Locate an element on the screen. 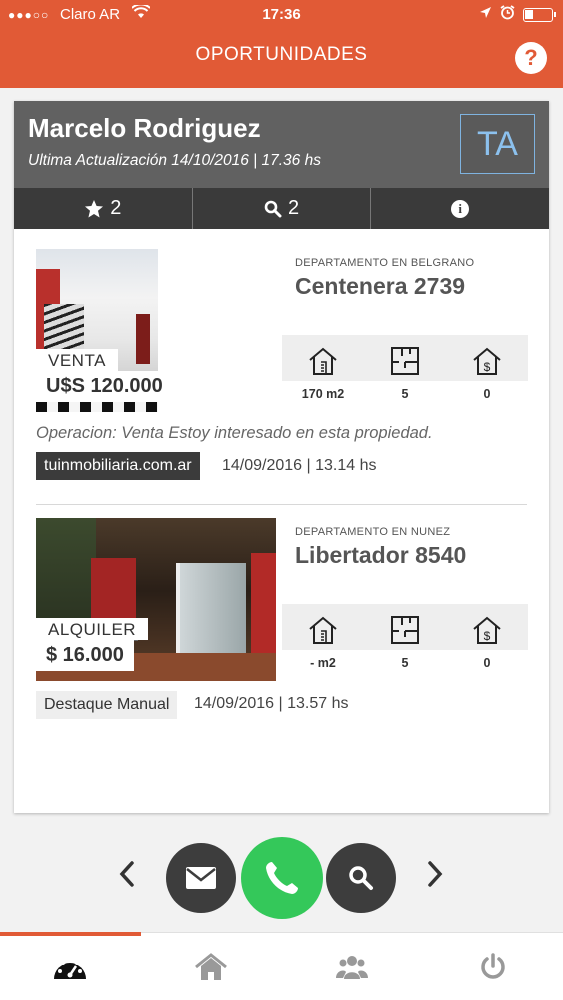  source-badge: tuinmobiliaria.com.ar is located at coordinates (118, 466).